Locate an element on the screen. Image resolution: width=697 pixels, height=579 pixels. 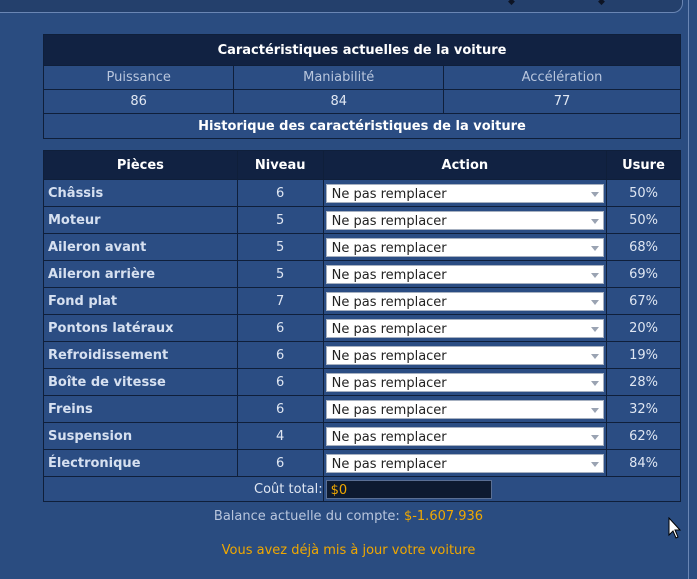
total-row: Coût total: $0 is located at coordinates (362, 489).